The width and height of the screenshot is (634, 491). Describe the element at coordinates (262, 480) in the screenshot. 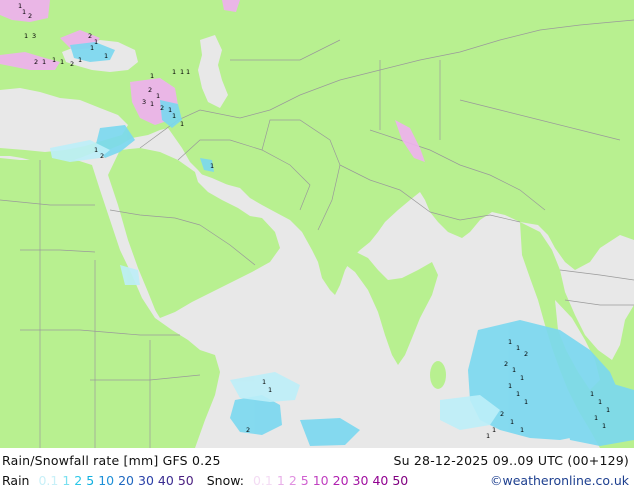

I see `snow-scale-value: 0.1` at that location.